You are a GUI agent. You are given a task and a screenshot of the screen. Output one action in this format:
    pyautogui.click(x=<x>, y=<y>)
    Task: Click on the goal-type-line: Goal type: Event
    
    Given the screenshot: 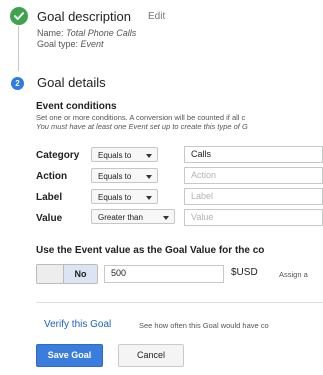 What is the action you would take?
    pyautogui.click(x=70, y=44)
    